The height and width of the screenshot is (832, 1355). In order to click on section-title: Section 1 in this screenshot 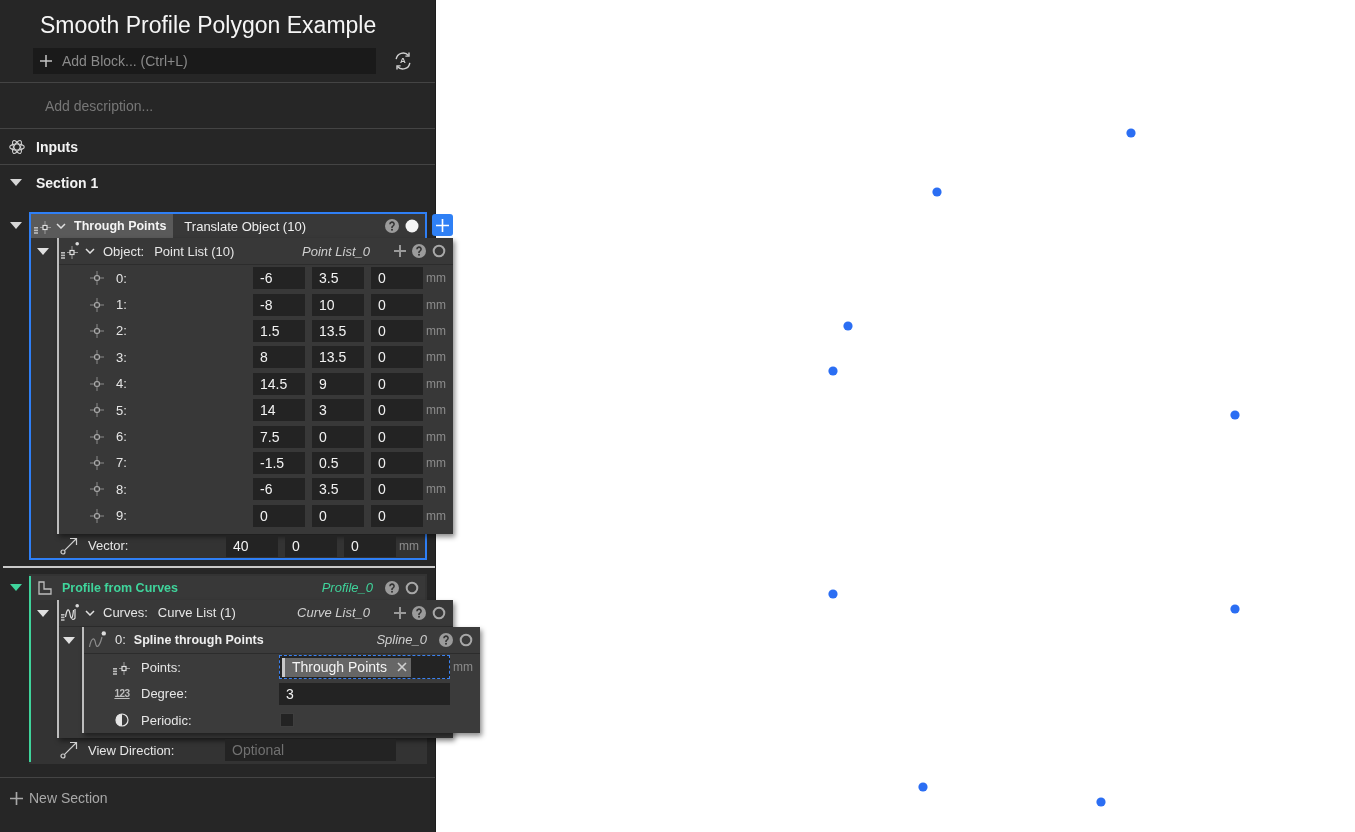, I will do `click(67, 182)`.